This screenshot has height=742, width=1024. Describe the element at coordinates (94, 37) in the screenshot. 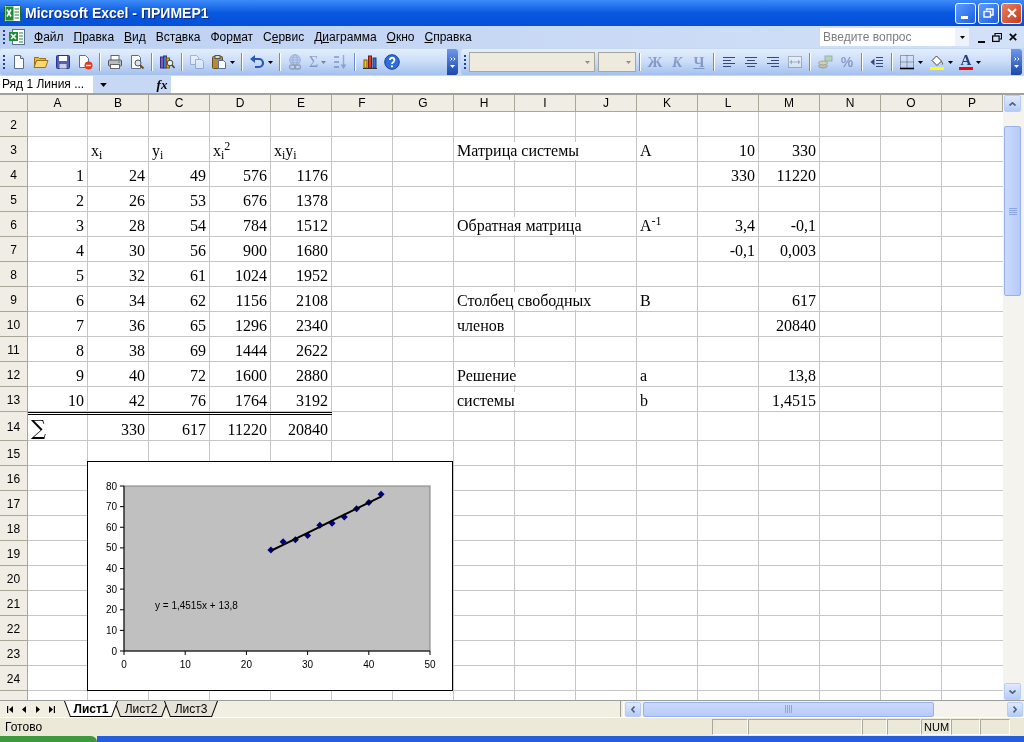

I see `menu-item: Правка` at that location.